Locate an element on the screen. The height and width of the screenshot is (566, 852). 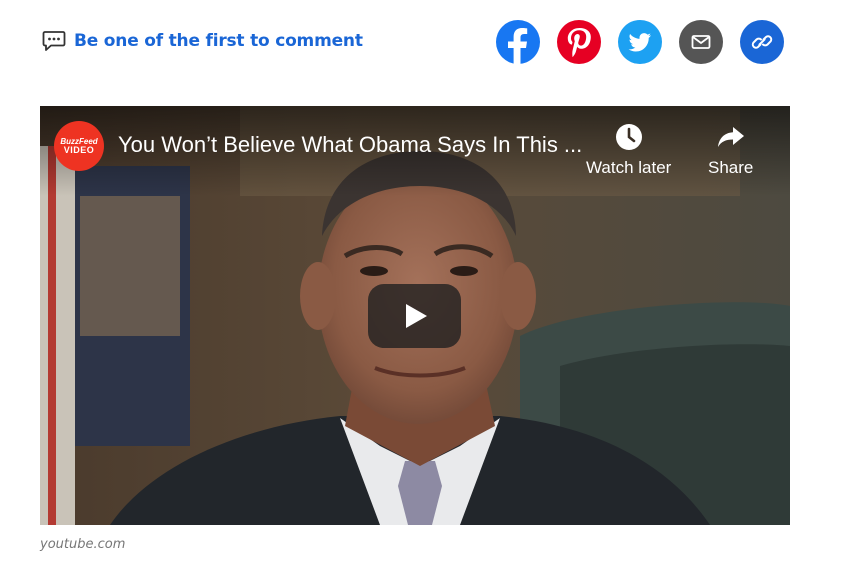
twitter-share-button is located at coordinates (640, 42).